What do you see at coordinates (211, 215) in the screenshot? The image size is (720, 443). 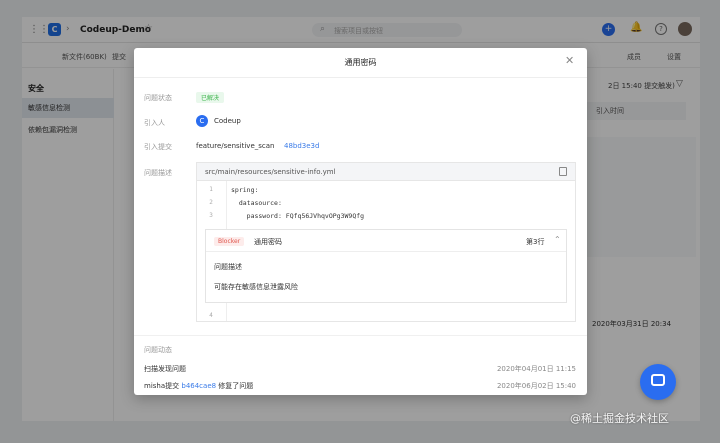 I see `line-number: 3` at bounding box center [211, 215].